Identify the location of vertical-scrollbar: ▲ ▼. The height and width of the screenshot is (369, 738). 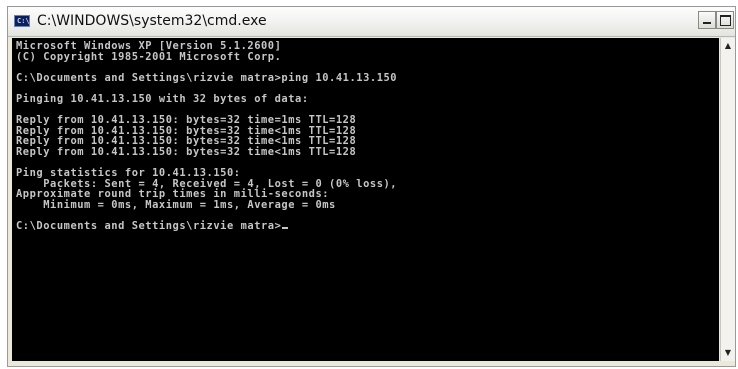
(727, 199).